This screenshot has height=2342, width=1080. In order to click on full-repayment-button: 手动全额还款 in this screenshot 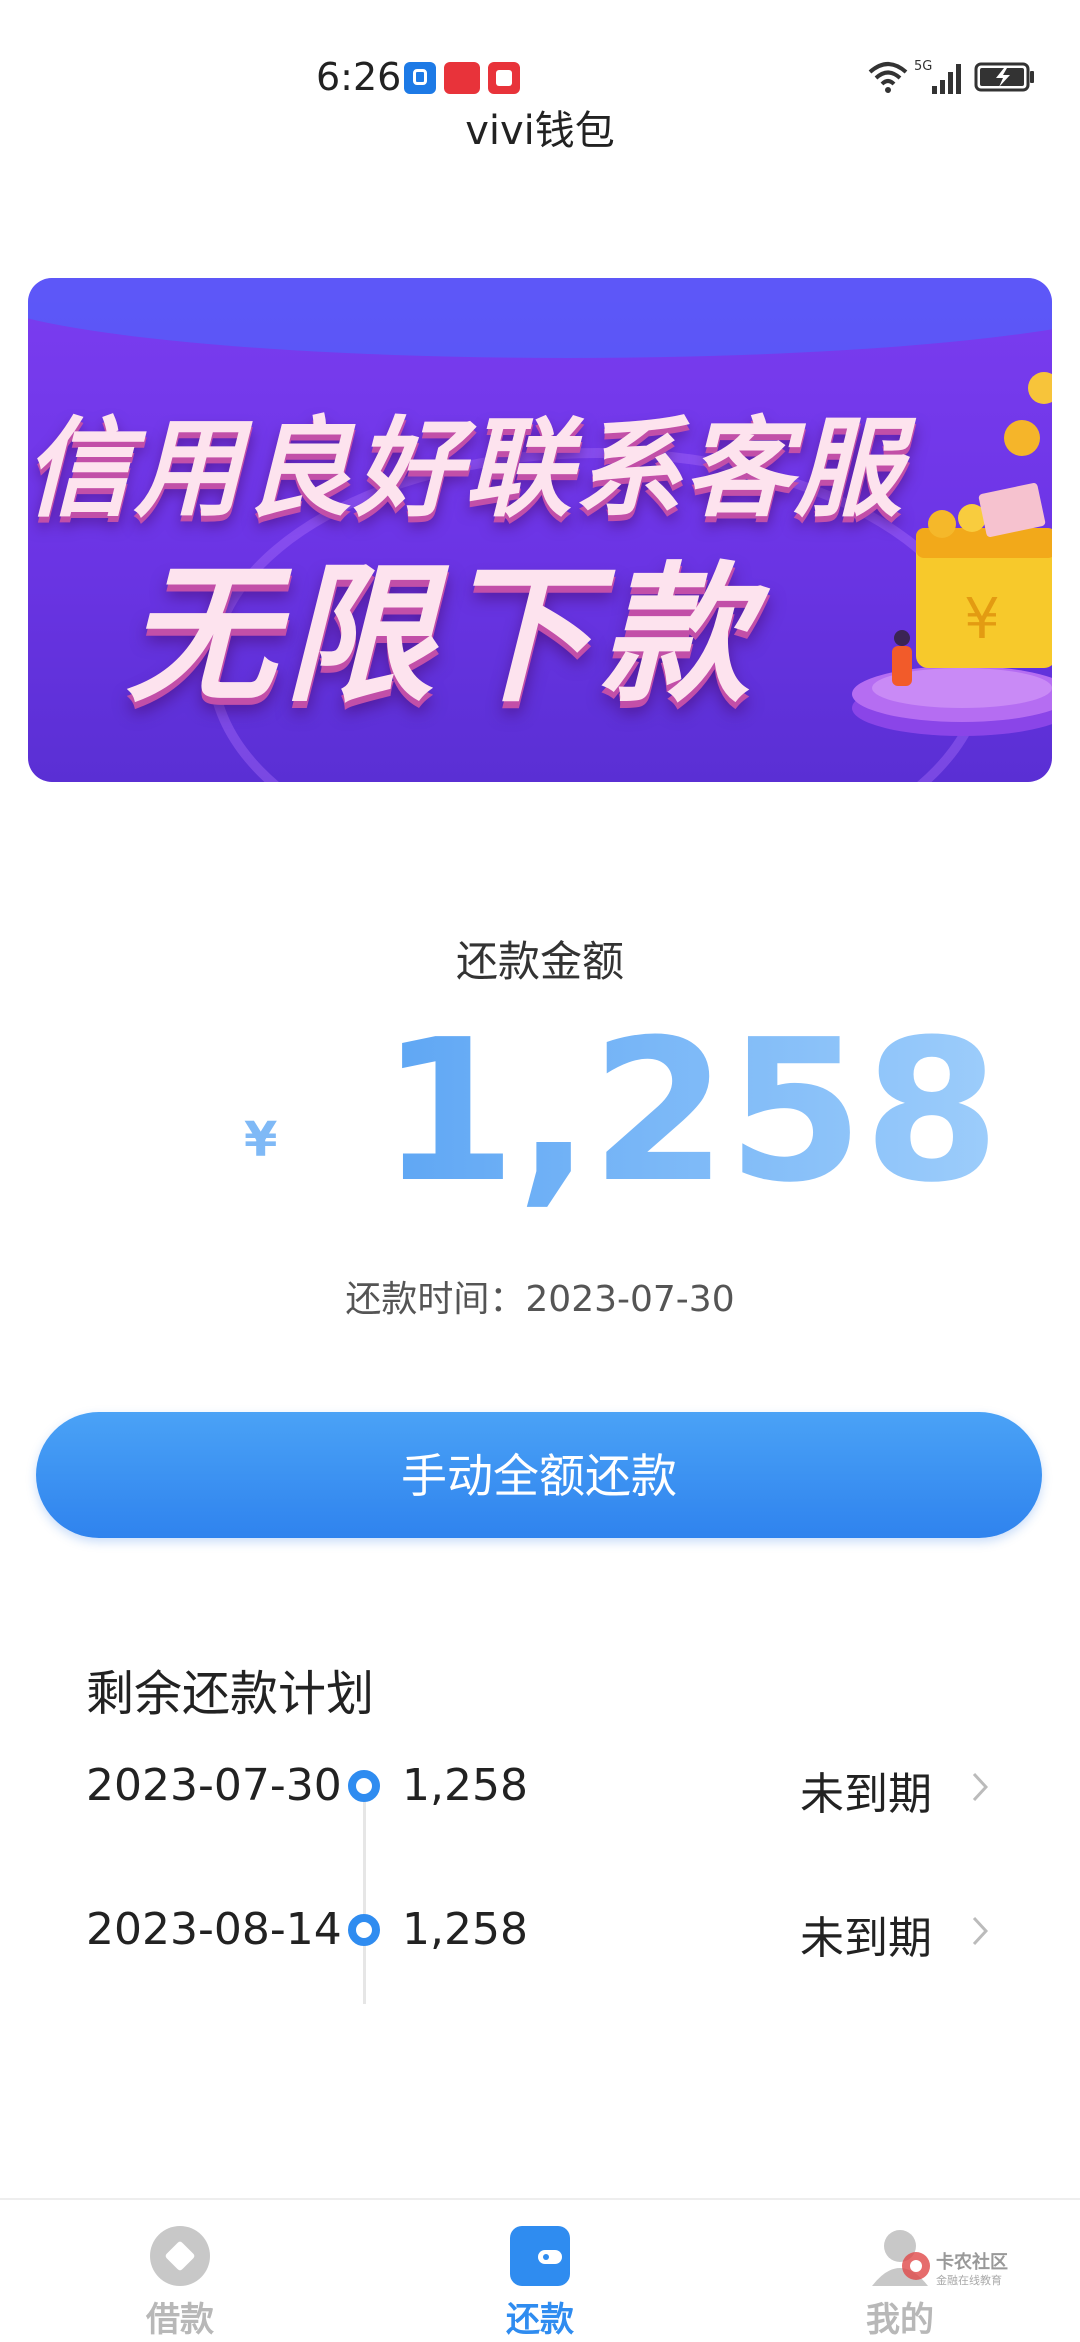, I will do `click(539, 1475)`.